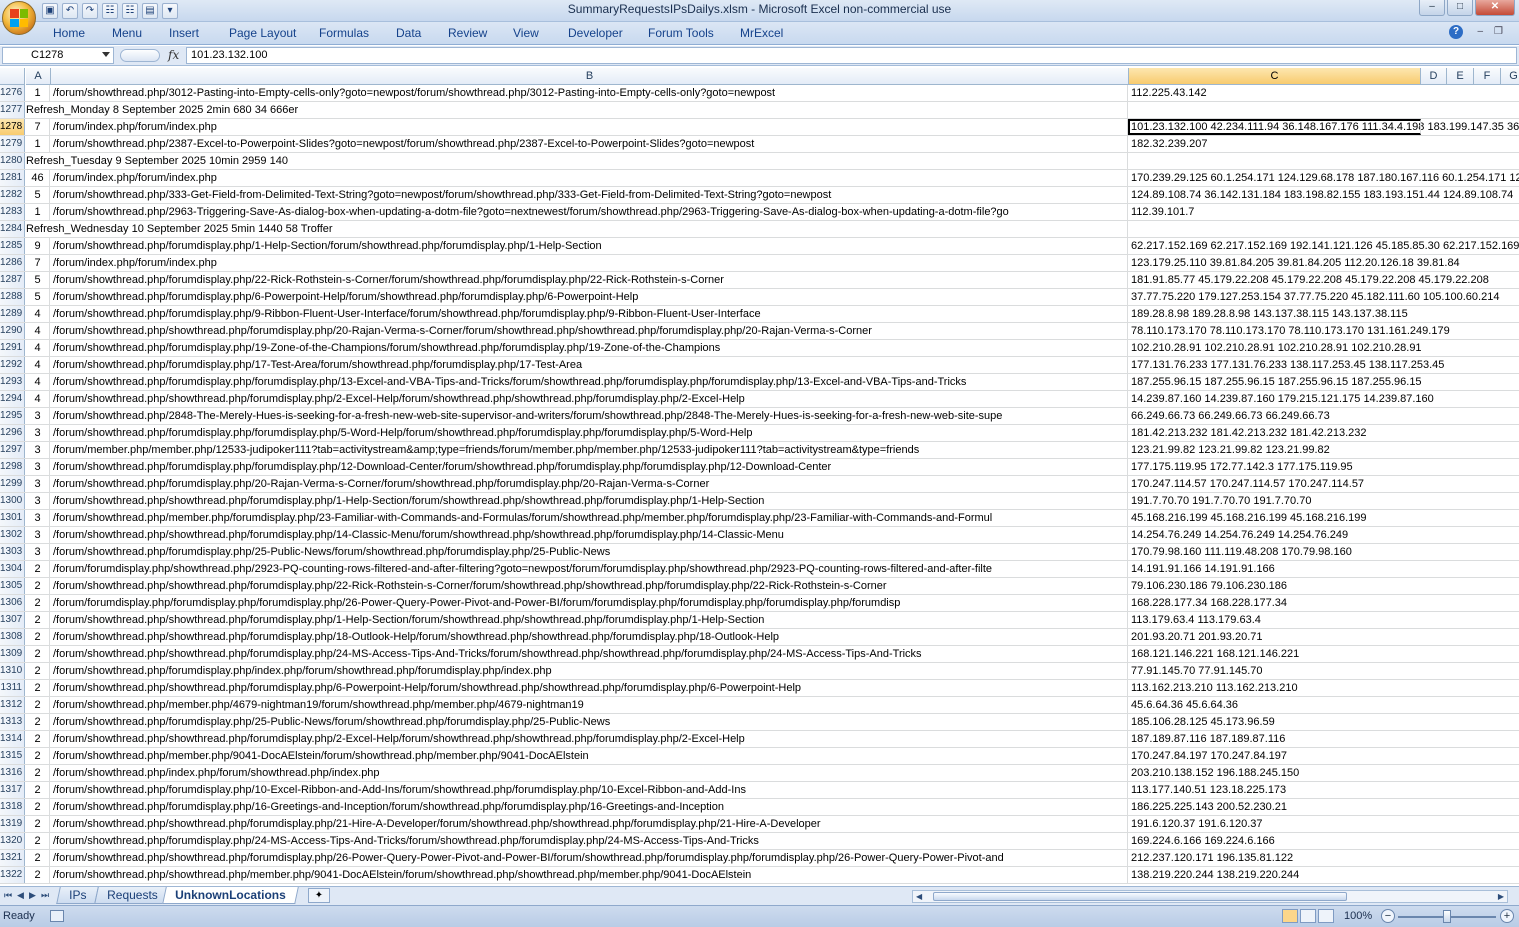  Describe the element at coordinates (1324, 807) in the screenshot. I see `cell-c-ips: 186.225.225.143 200.52.230.21` at that location.